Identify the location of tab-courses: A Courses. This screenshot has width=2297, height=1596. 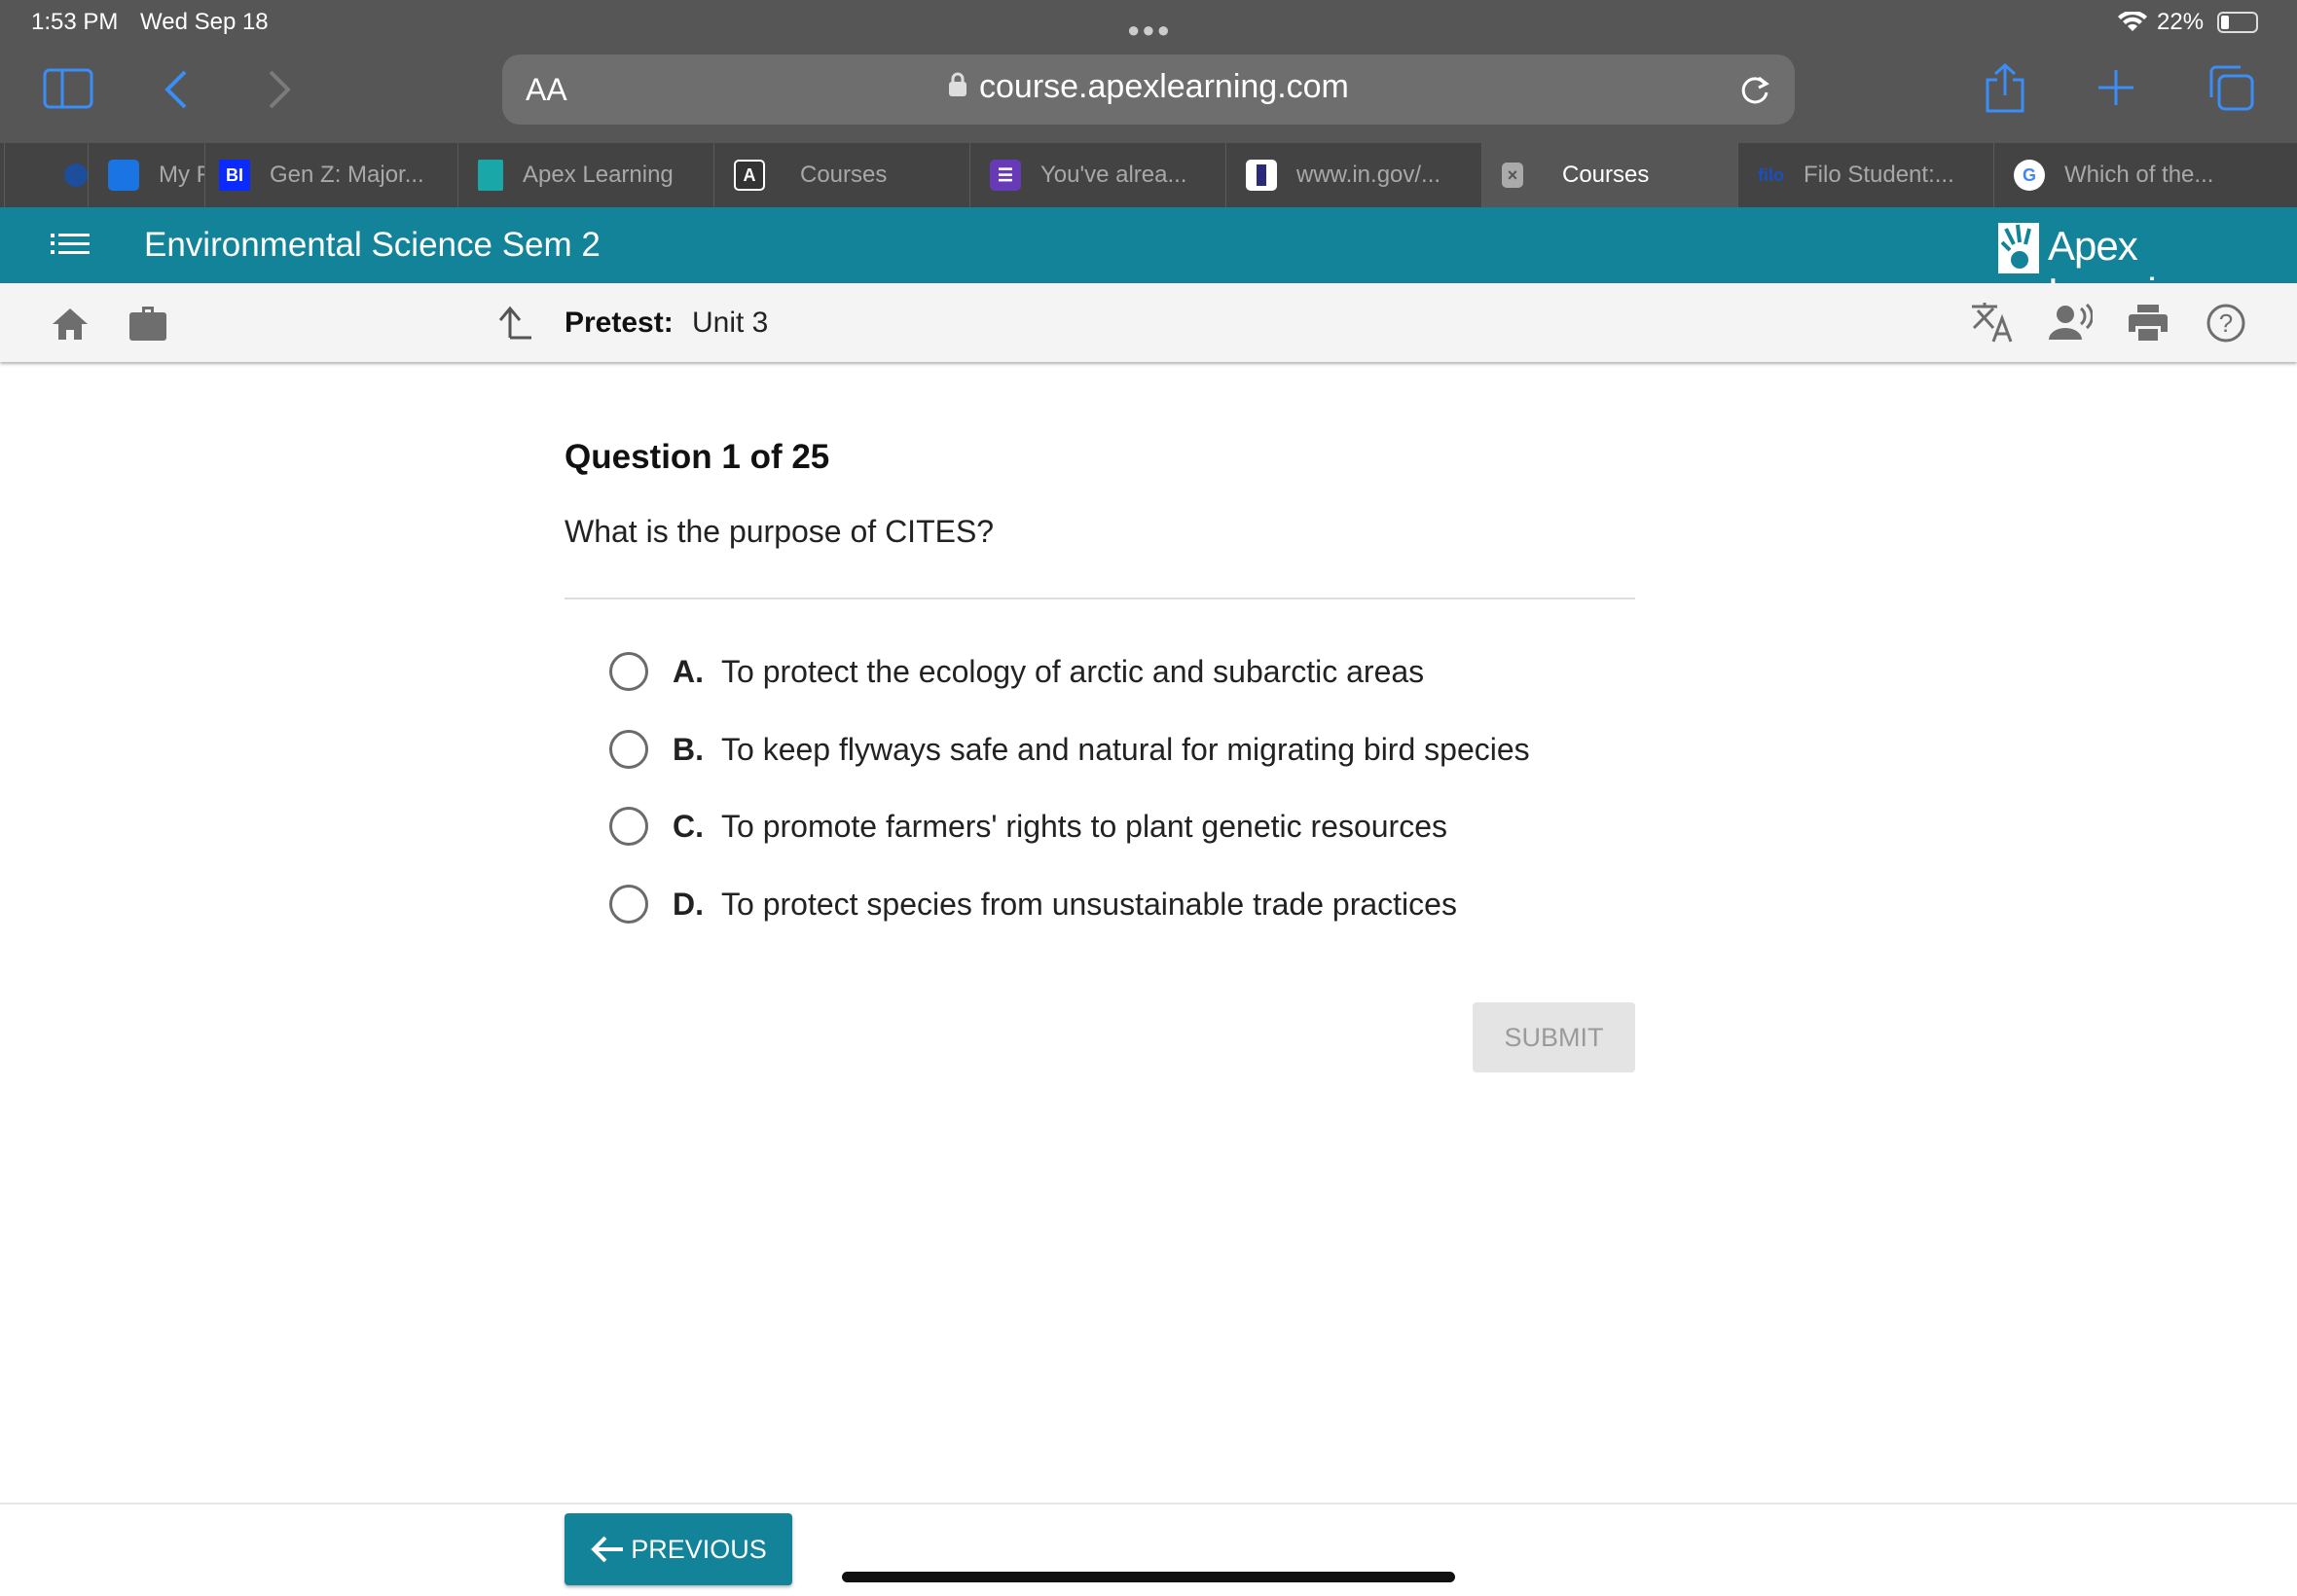
(841, 175).